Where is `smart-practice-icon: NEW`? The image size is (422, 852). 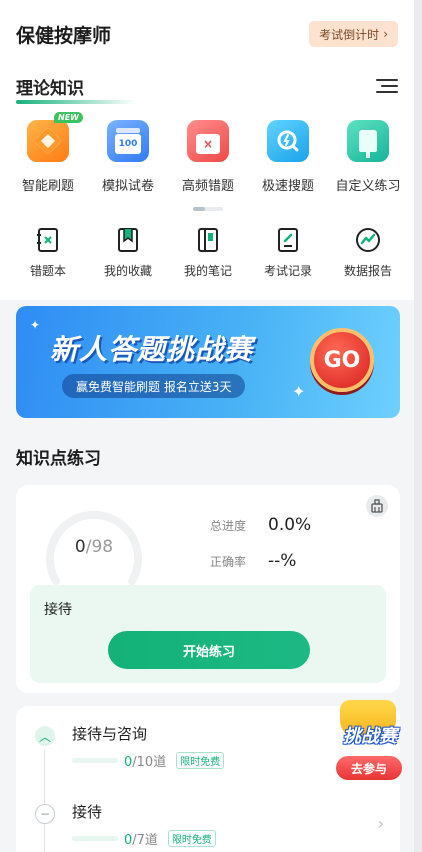
smart-practice-icon: NEW is located at coordinates (55, 137).